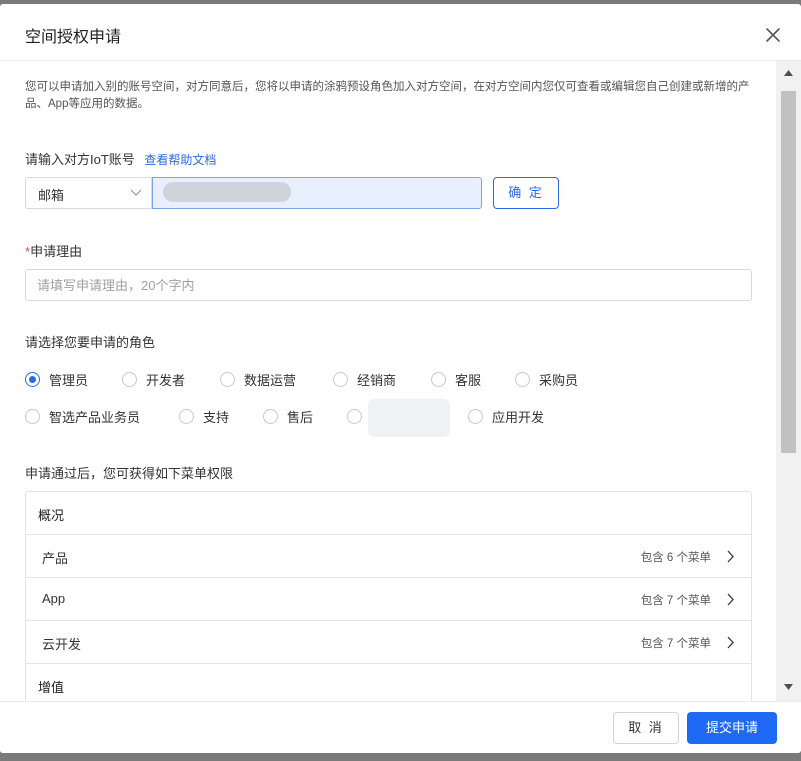 The width and height of the screenshot is (801, 761). Describe the element at coordinates (388, 513) in the screenshot. I see `permission-group-overview: 概况` at that location.